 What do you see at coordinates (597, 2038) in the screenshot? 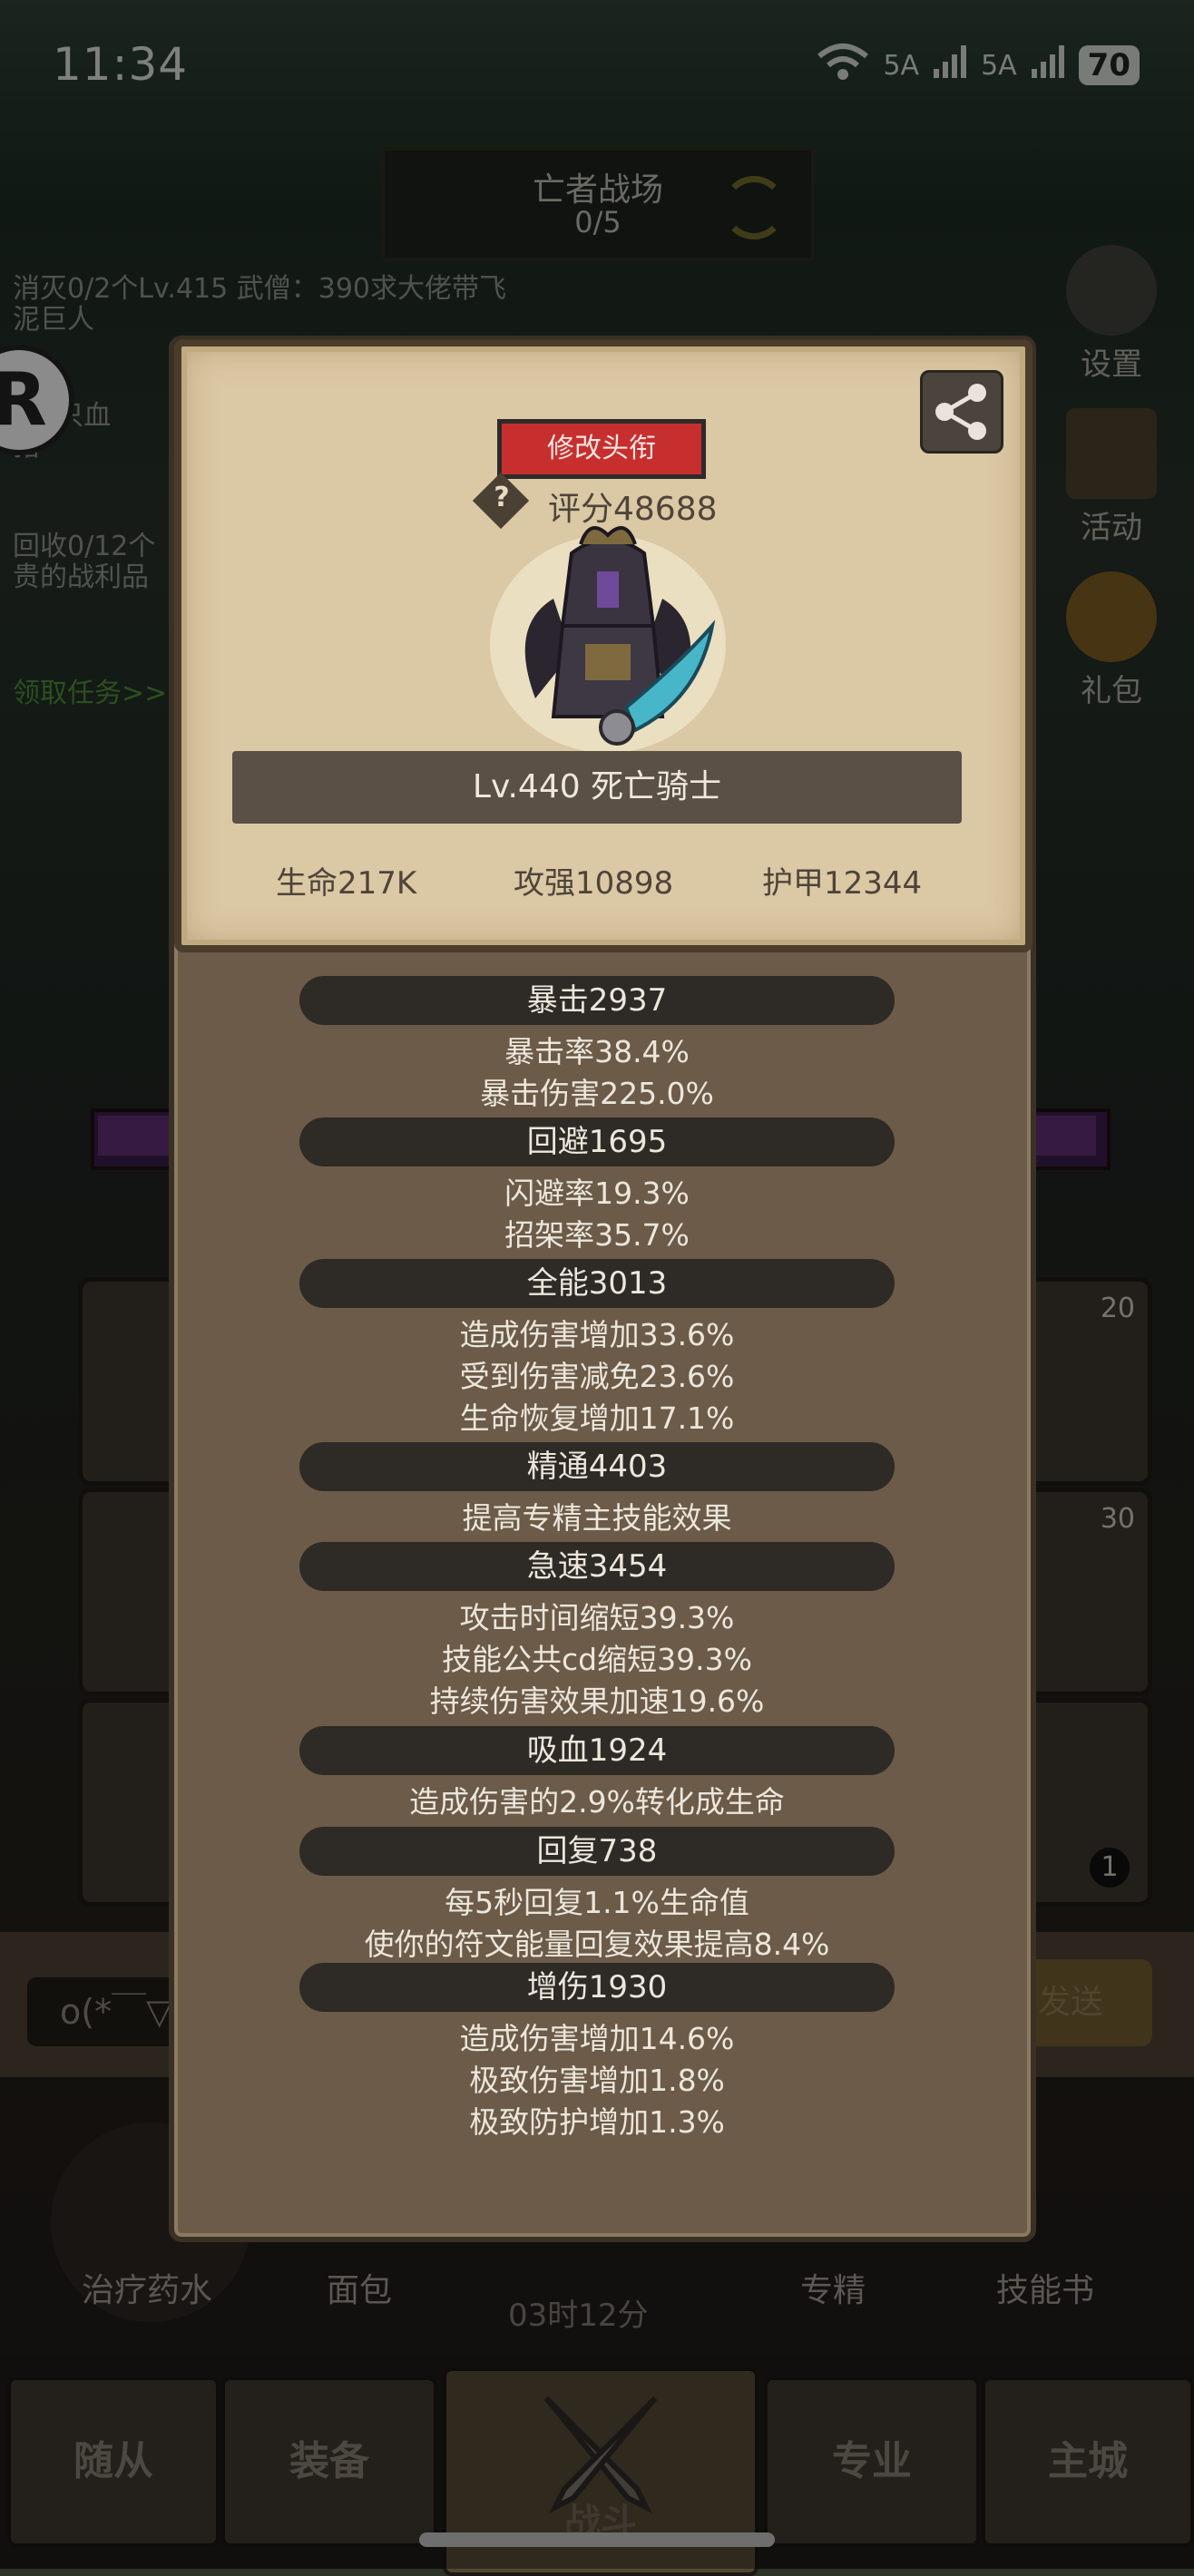
I see `stat-line: 造成伤害增加14.6%` at bounding box center [597, 2038].